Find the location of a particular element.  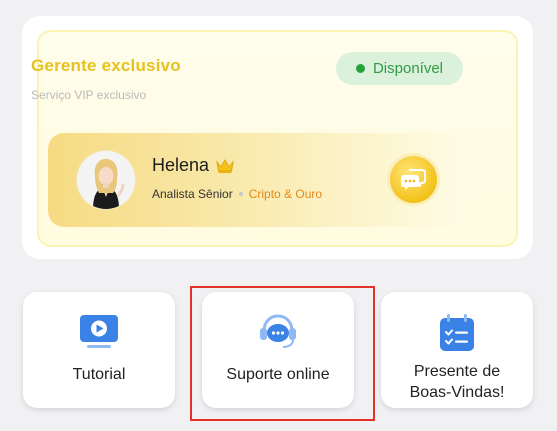

video-icon is located at coordinates (99, 334).